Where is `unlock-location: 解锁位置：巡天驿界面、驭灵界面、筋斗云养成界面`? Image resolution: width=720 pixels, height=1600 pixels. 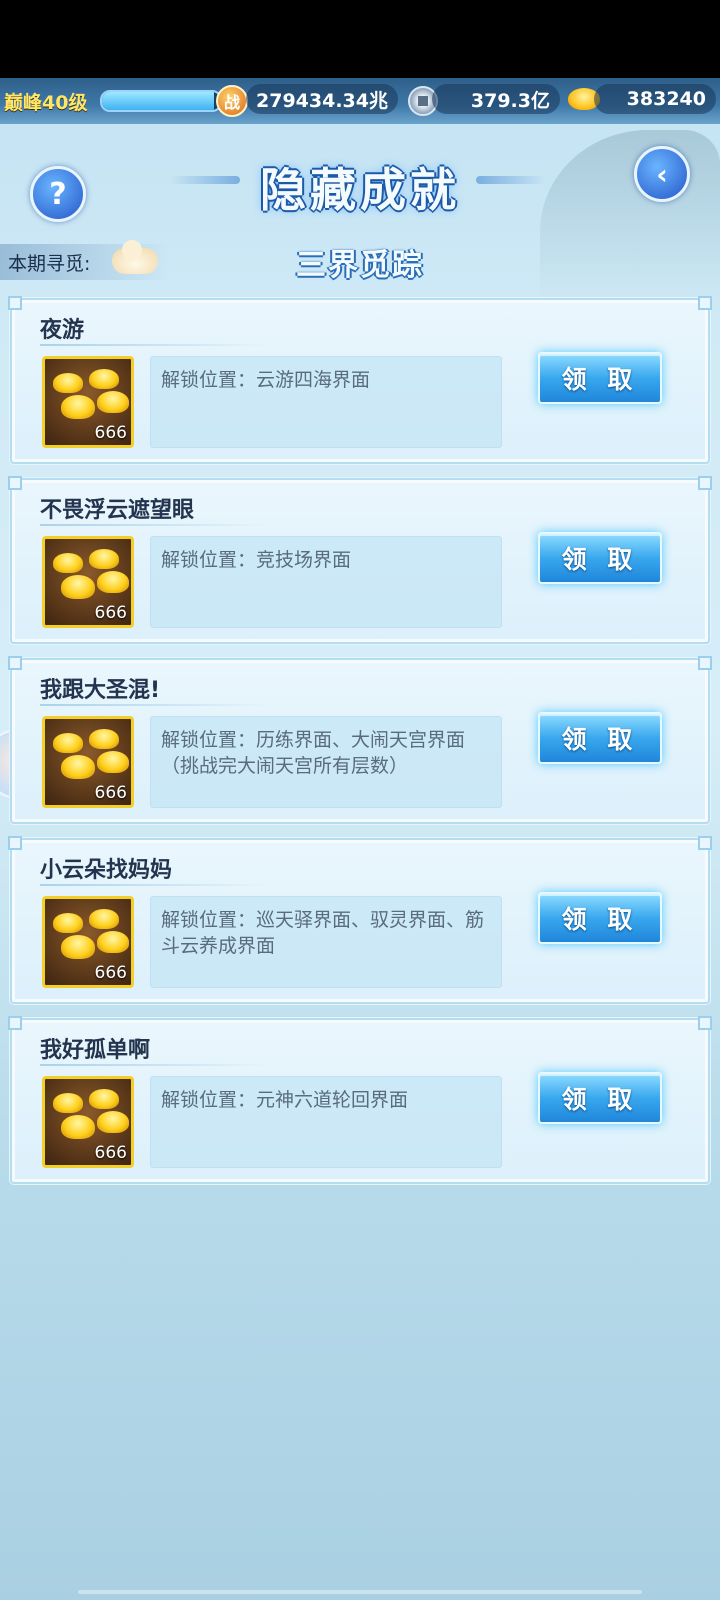 unlock-location: 解锁位置：巡天驿界面、驭灵界面、筋斗云养成界面 is located at coordinates (326, 942).